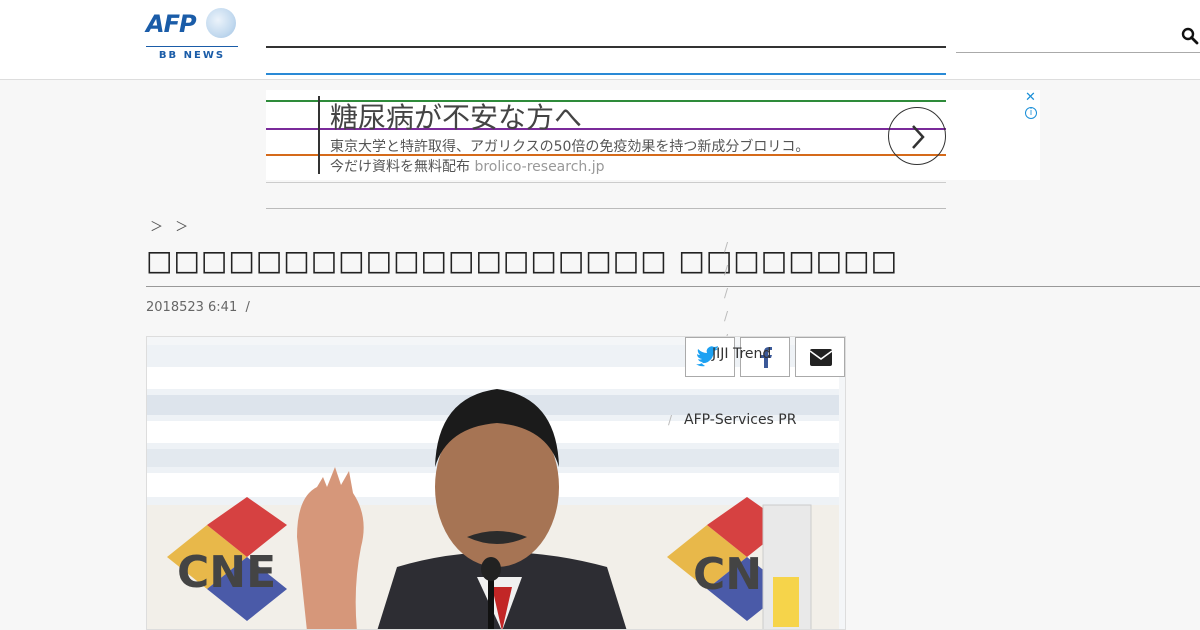 The width and height of the screenshot is (1200, 630). Describe the element at coordinates (192, 46) in the screenshot. I see `logo-divider` at that location.